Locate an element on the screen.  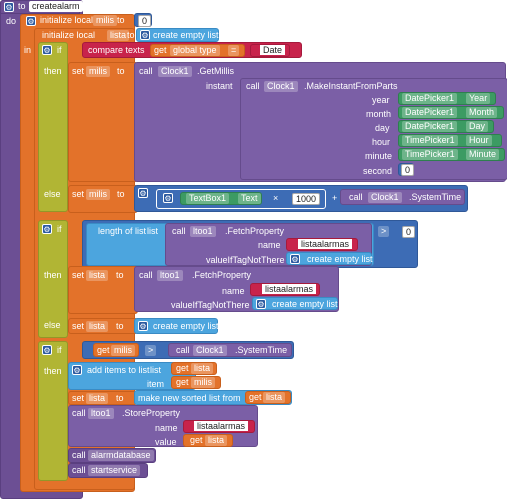
prop-dropdown: Day is located at coordinates (477, 126).